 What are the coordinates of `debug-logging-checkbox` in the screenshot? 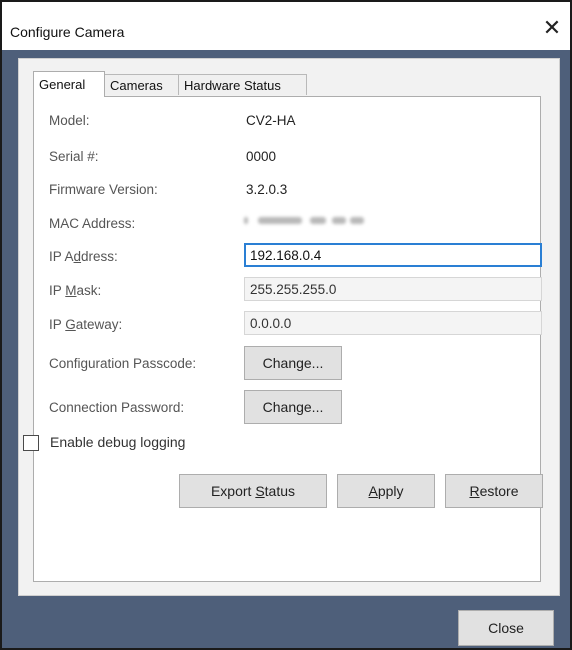 It's located at (31, 443).